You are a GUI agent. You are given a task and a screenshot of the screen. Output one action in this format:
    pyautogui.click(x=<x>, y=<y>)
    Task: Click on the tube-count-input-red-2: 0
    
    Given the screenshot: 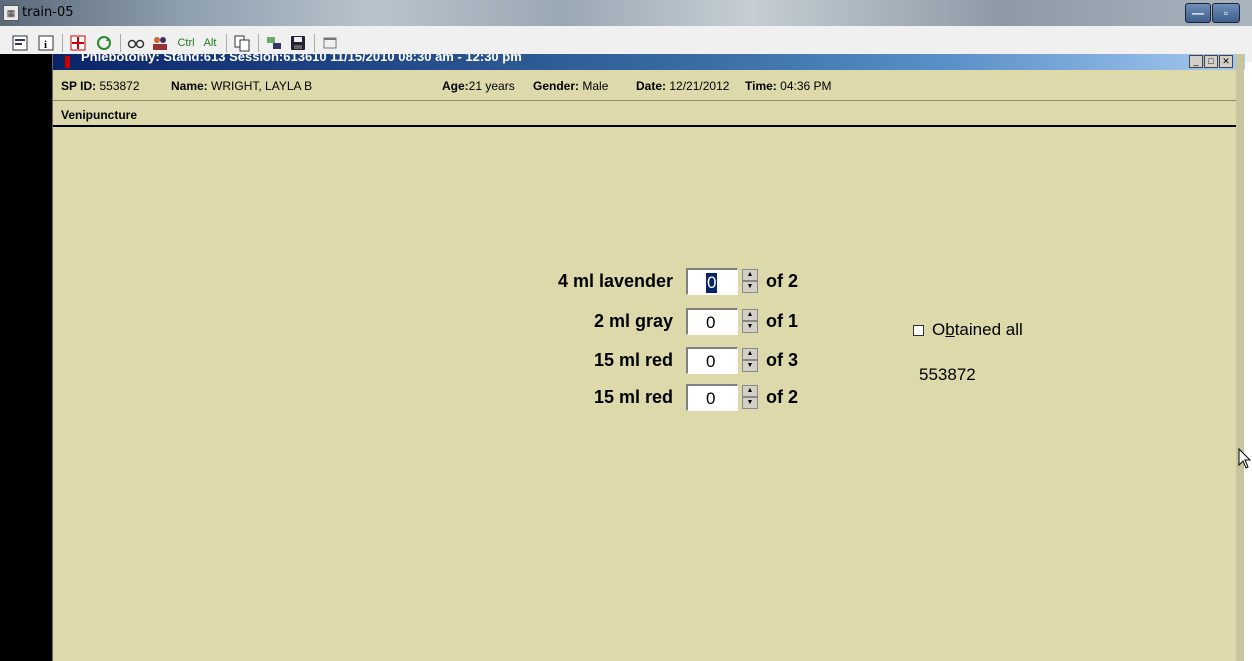 What is the action you would take?
    pyautogui.click(x=712, y=397)
    